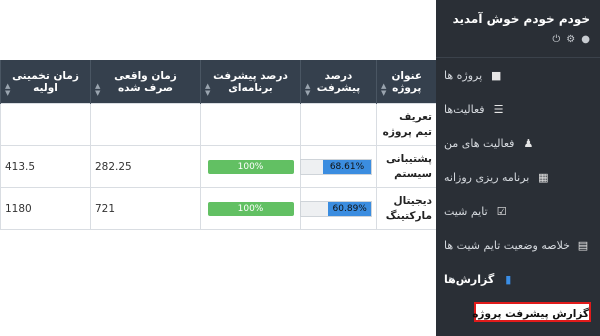  Describe the element at coordinates (487, 177) in the screenshot. I see `sidebar-item-label: برنامه ریزی روزانه` at that location.